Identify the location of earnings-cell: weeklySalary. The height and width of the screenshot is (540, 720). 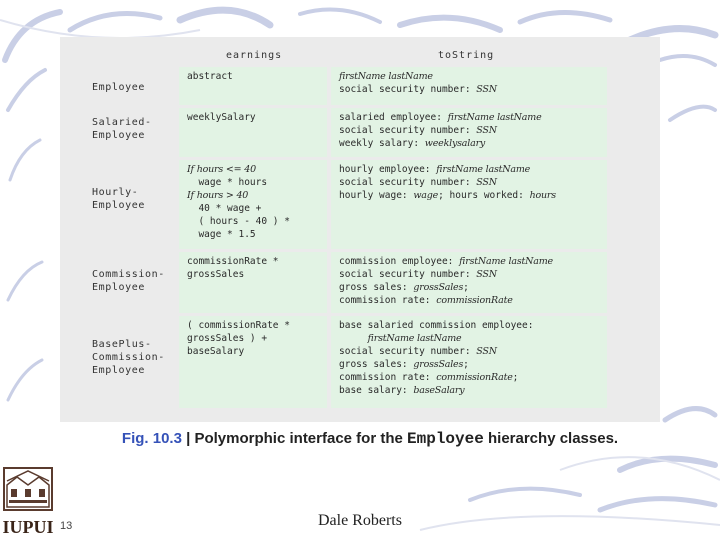
(253, 132).